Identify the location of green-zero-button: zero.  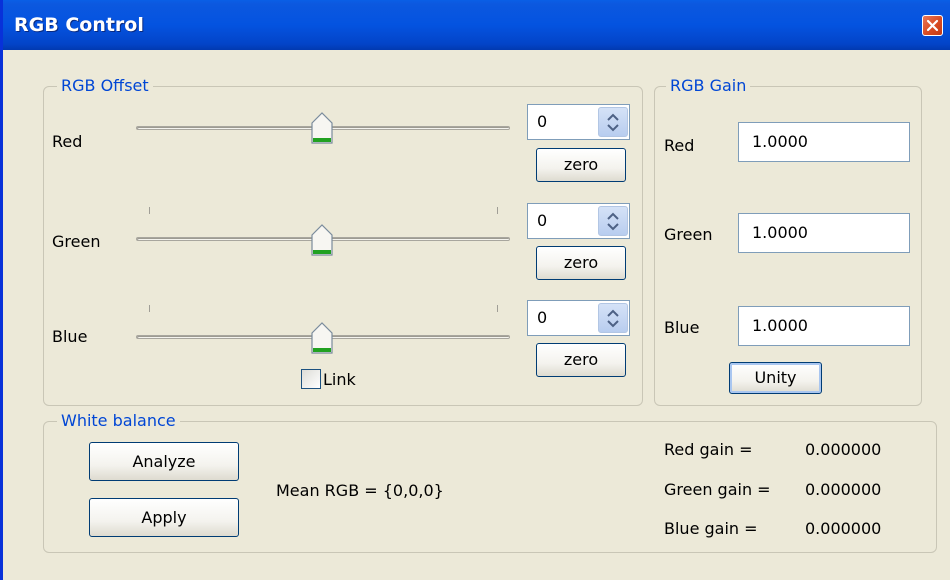
(581, 263).